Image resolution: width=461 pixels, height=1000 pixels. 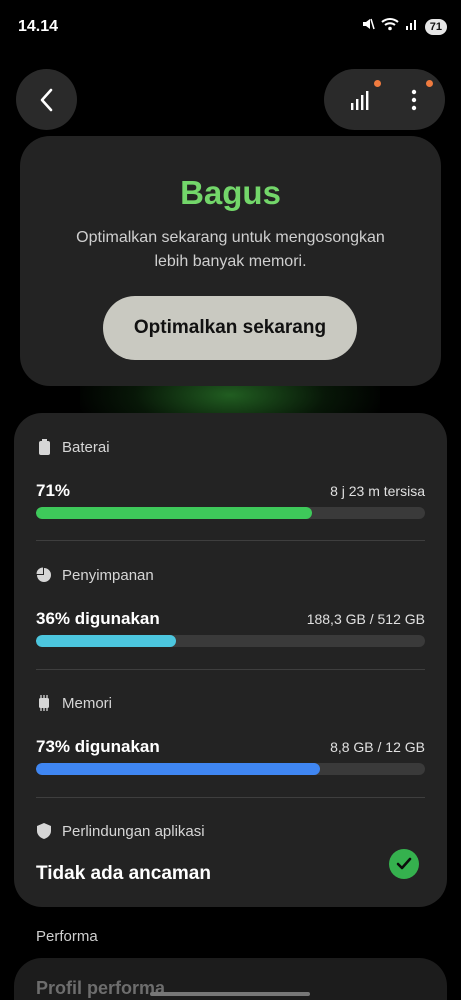 I want to click on shield-icon, so click(x=44, y=831).